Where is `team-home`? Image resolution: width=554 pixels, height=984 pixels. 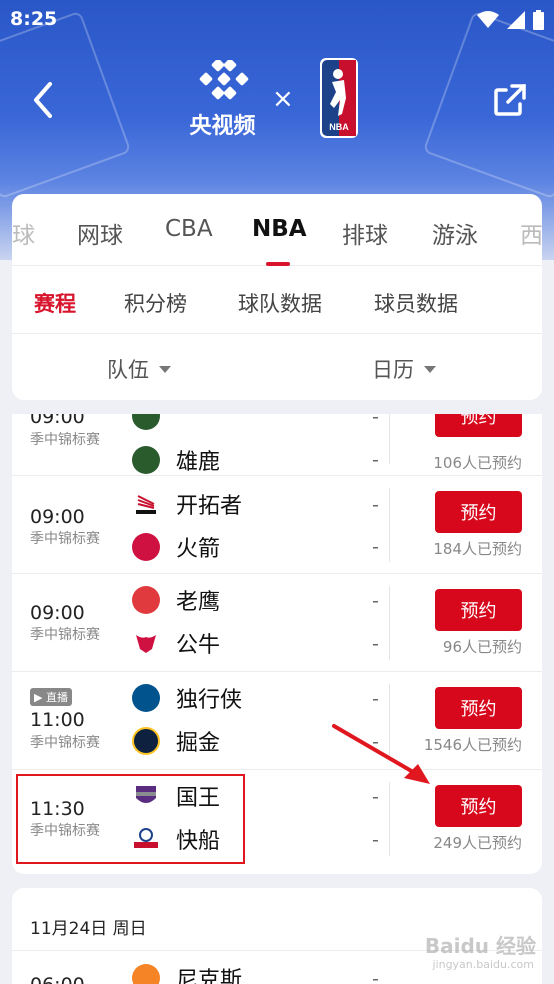 team-home is located at coordinates (154, 423).